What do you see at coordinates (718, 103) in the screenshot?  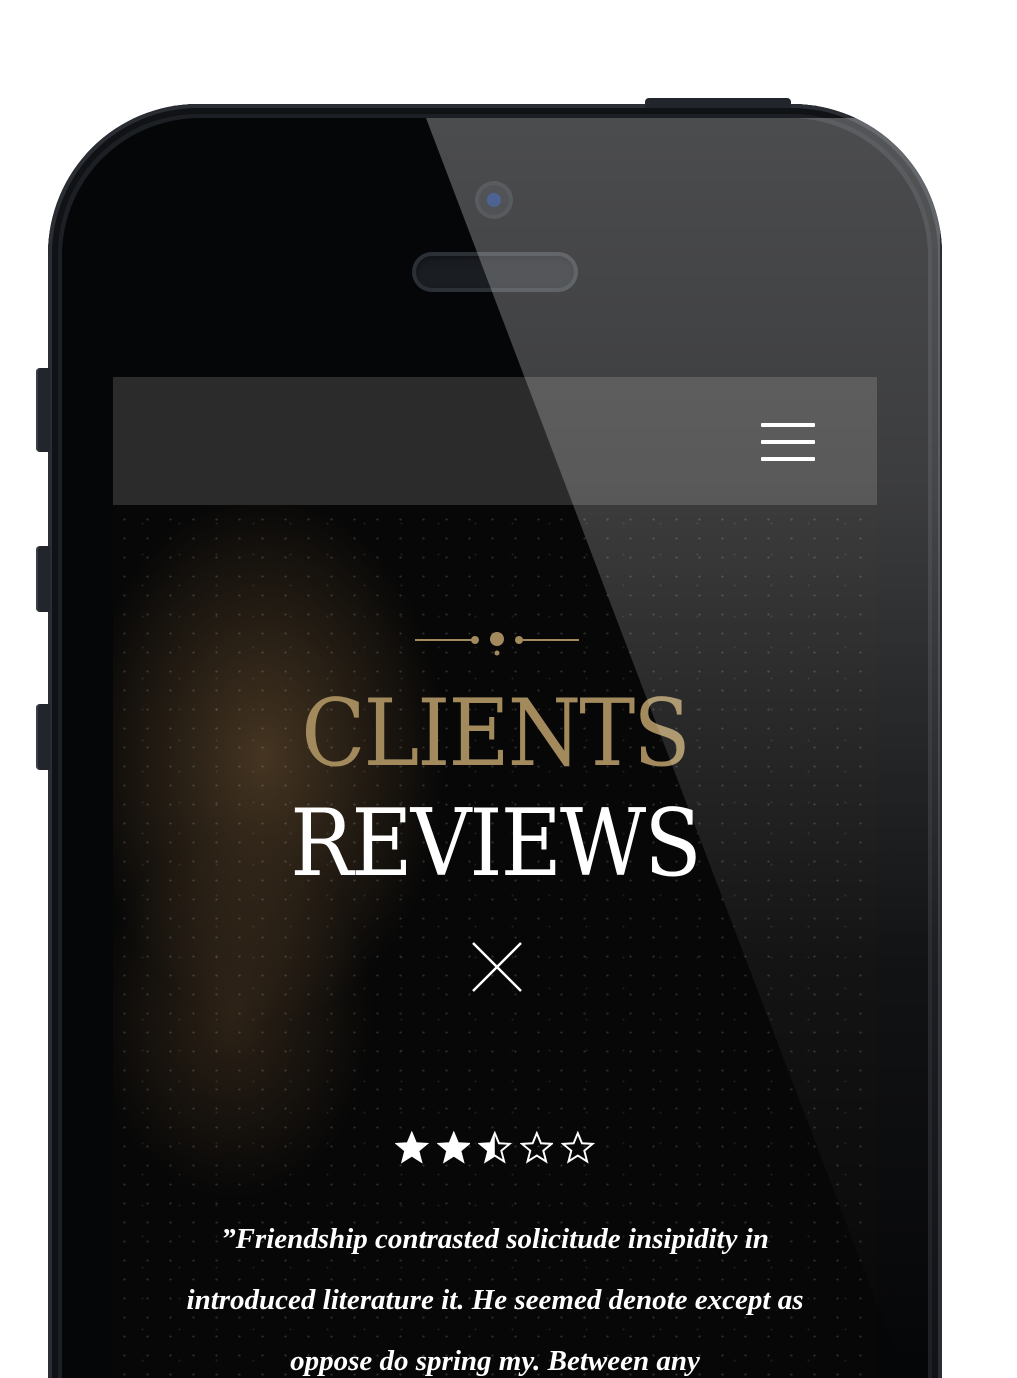 I see `power-button` at bounding box center [718, 103].